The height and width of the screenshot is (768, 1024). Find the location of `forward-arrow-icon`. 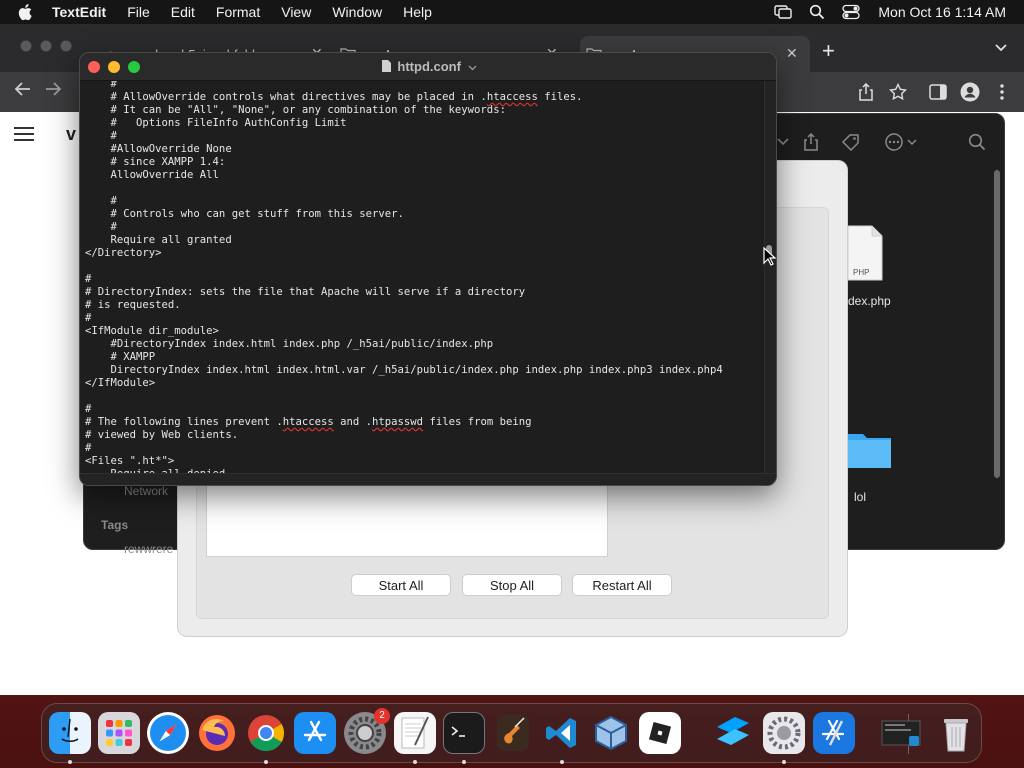

forward-arrow-icon is located at coordinates (53, 92).